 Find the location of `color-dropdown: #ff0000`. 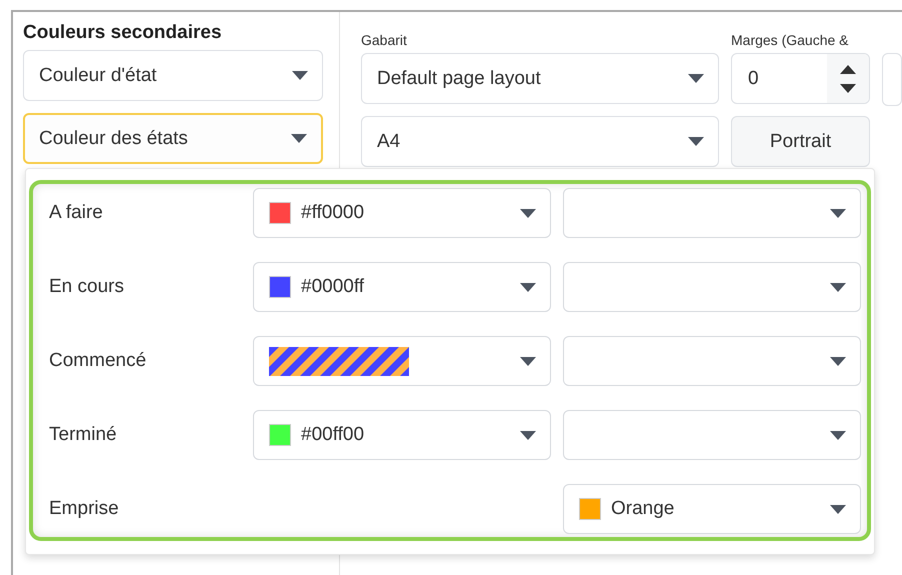

color-dropdown: #ff0000 is located at coordinates (402, 213).